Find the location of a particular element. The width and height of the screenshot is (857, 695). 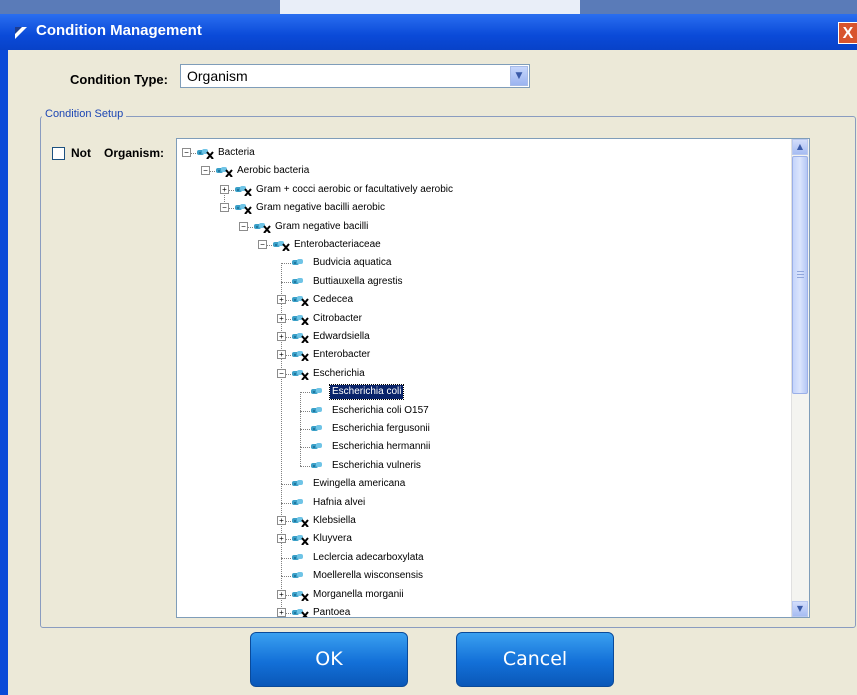

tree-item-label: Hafnia alvei is located at coordinates (339, 502).